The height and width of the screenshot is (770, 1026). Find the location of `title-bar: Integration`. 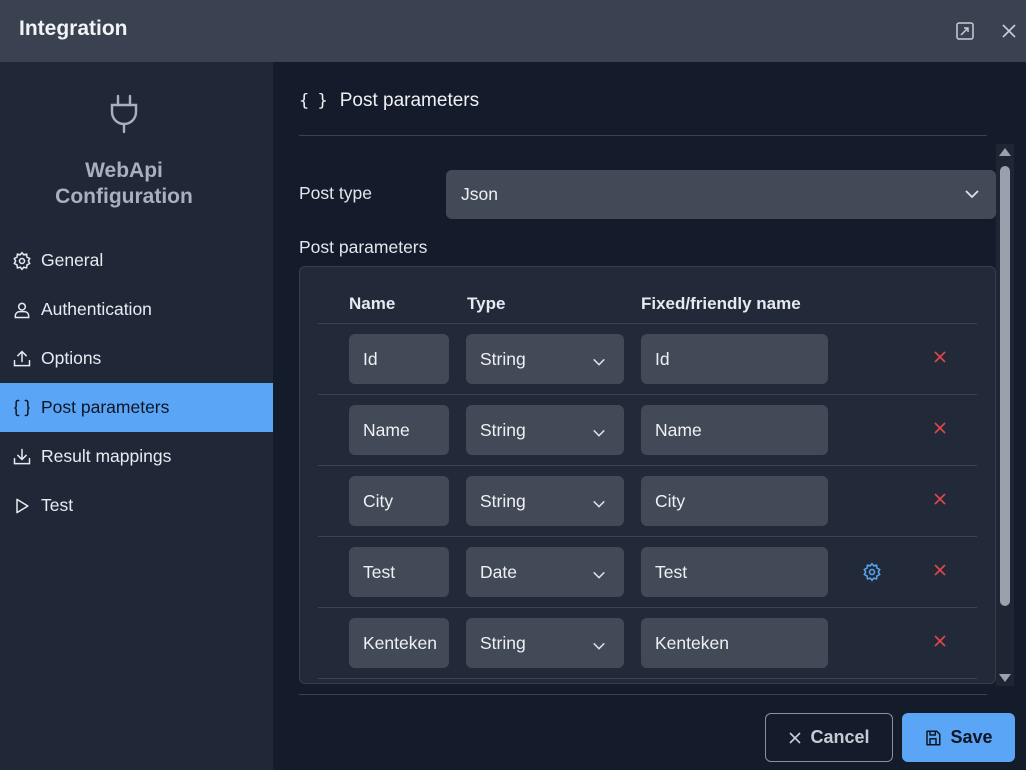

title-bar: Integration is located at coordinates (513, 31).